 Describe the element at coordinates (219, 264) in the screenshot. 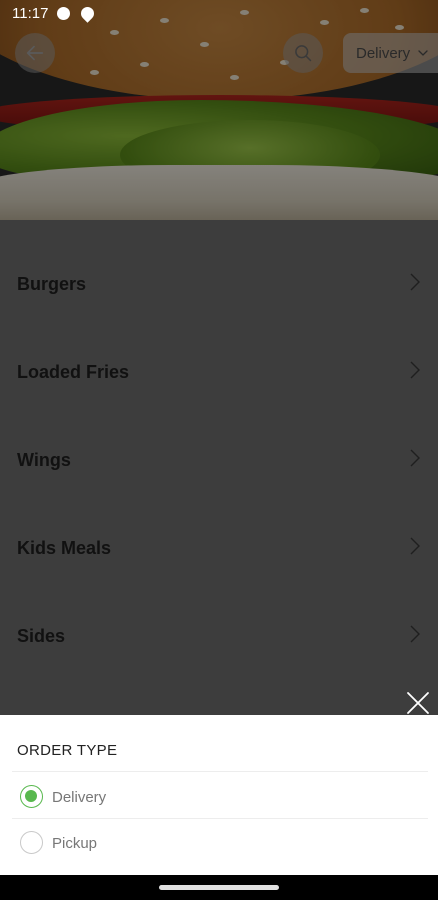

I see `menu-item-burgers: Burgers` at that location.